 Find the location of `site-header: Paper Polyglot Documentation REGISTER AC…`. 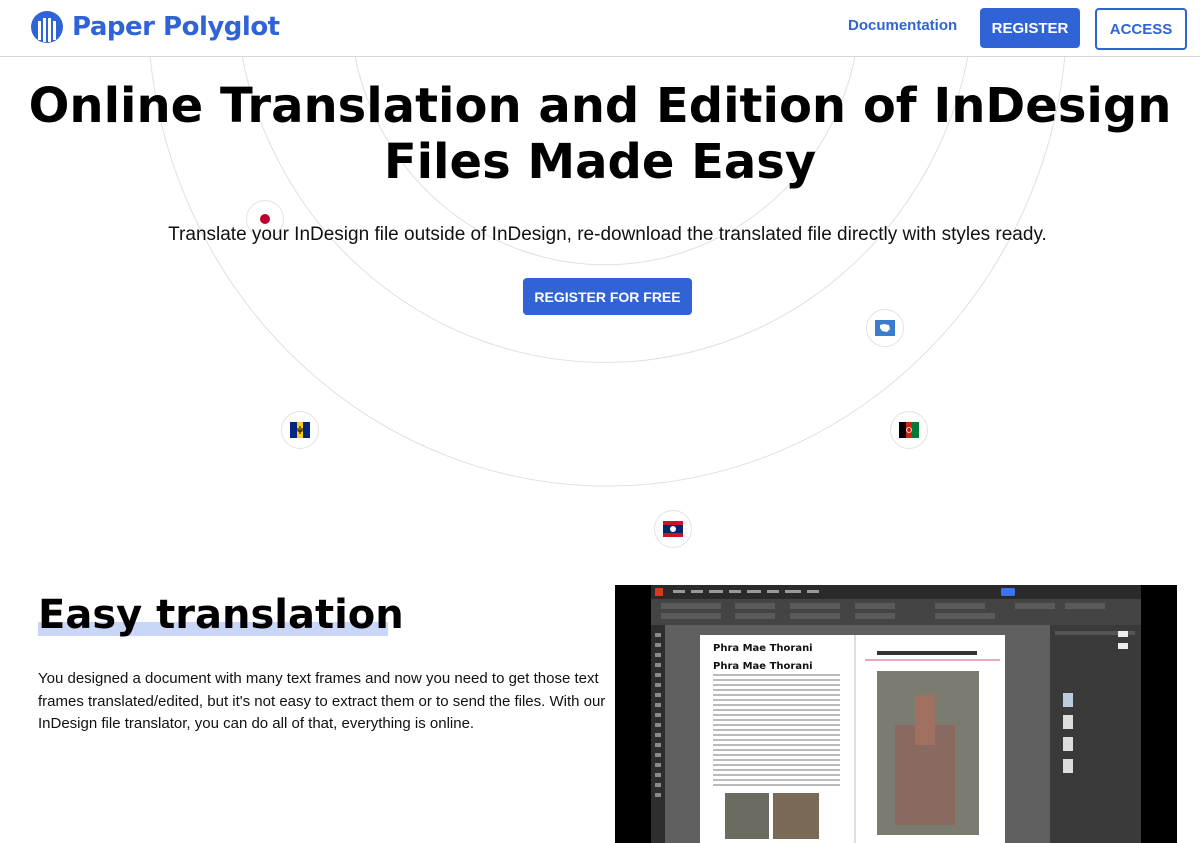

site-header: Paper Polyglot Documentation REGISTER AC… is located at coordinates (600, 28).